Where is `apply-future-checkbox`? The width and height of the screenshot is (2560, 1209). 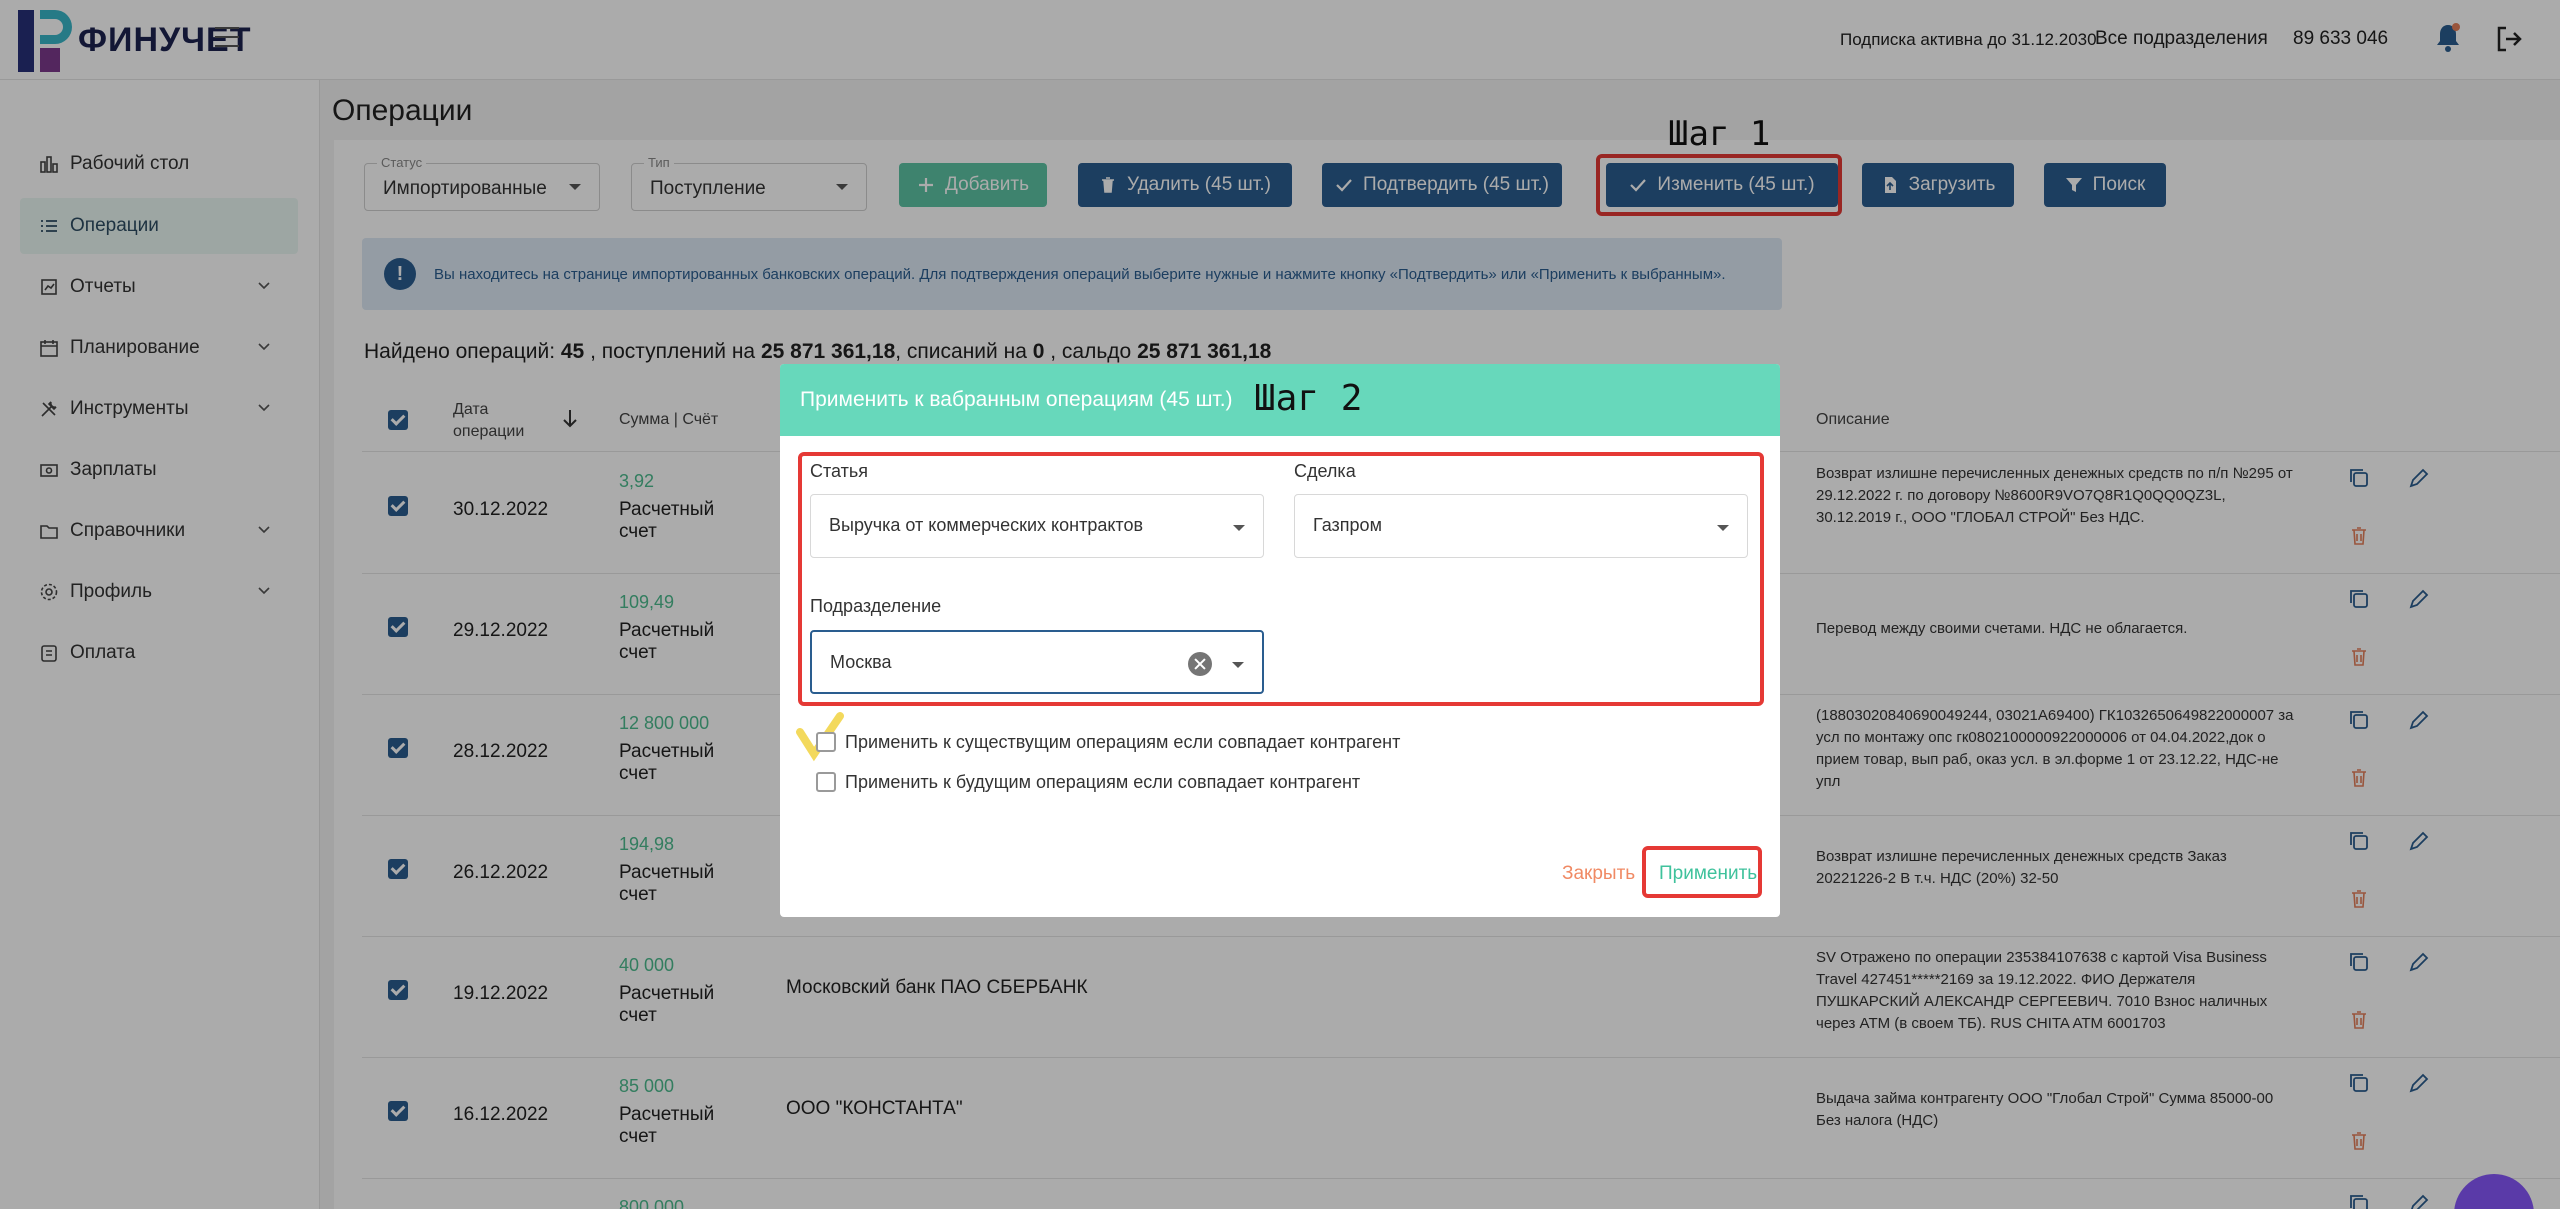 apply-future-checkbox is located at coordinates (826, 782).